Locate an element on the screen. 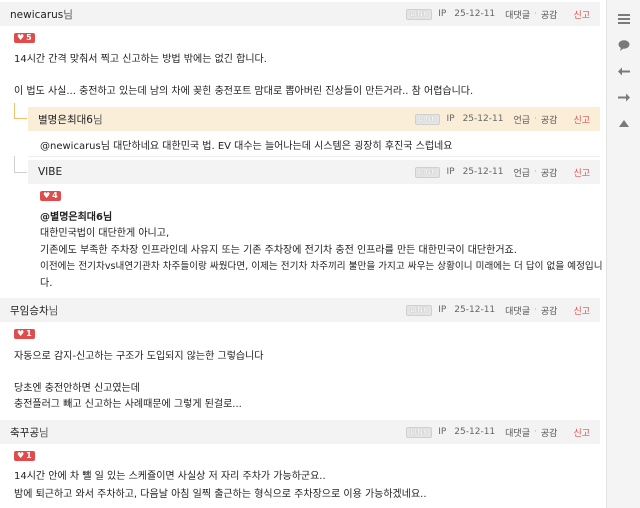 Image resolution: width=640 pixels, height=508 pixels. arrow-left-icon is located at coordinates (624, 71).